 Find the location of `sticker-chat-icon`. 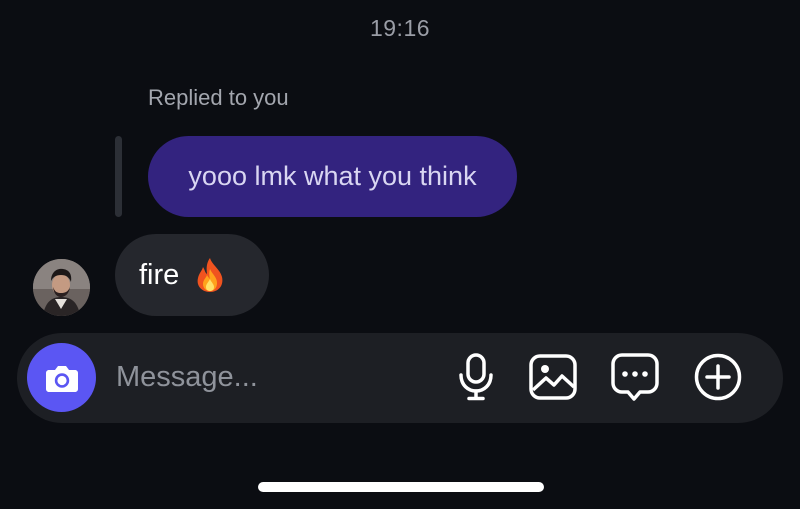

sticker-chat-icon is located at coordinates (635, 377).